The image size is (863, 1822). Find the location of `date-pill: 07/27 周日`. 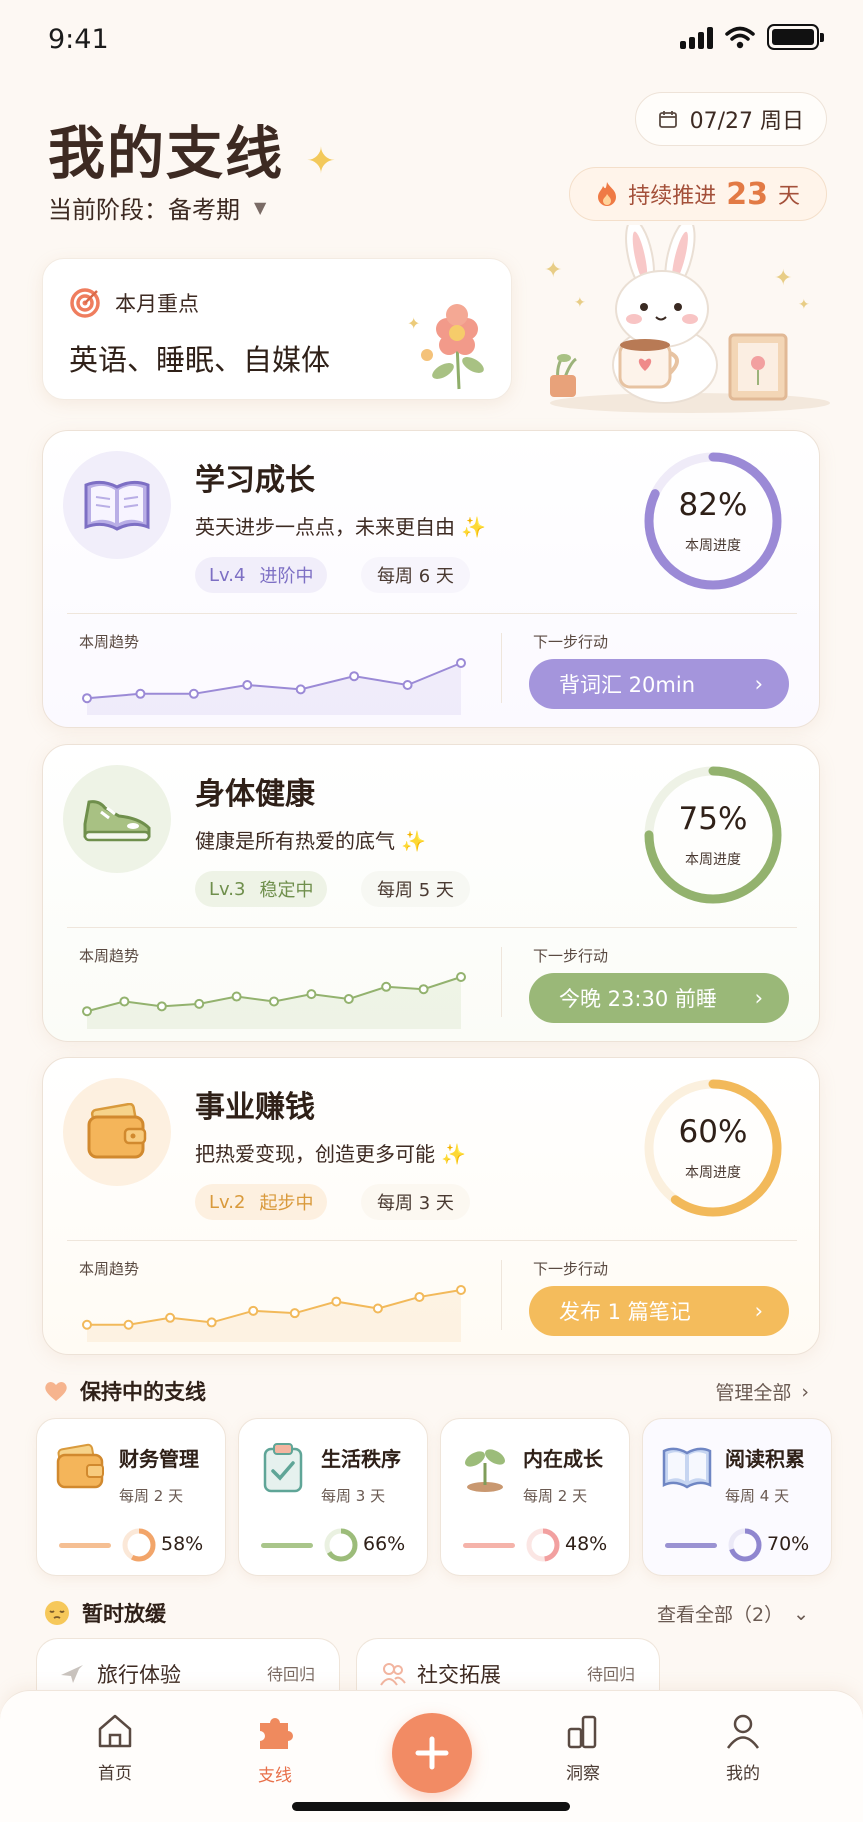

date-pill: 07/27 周日 is located at coordinates (730, 119).